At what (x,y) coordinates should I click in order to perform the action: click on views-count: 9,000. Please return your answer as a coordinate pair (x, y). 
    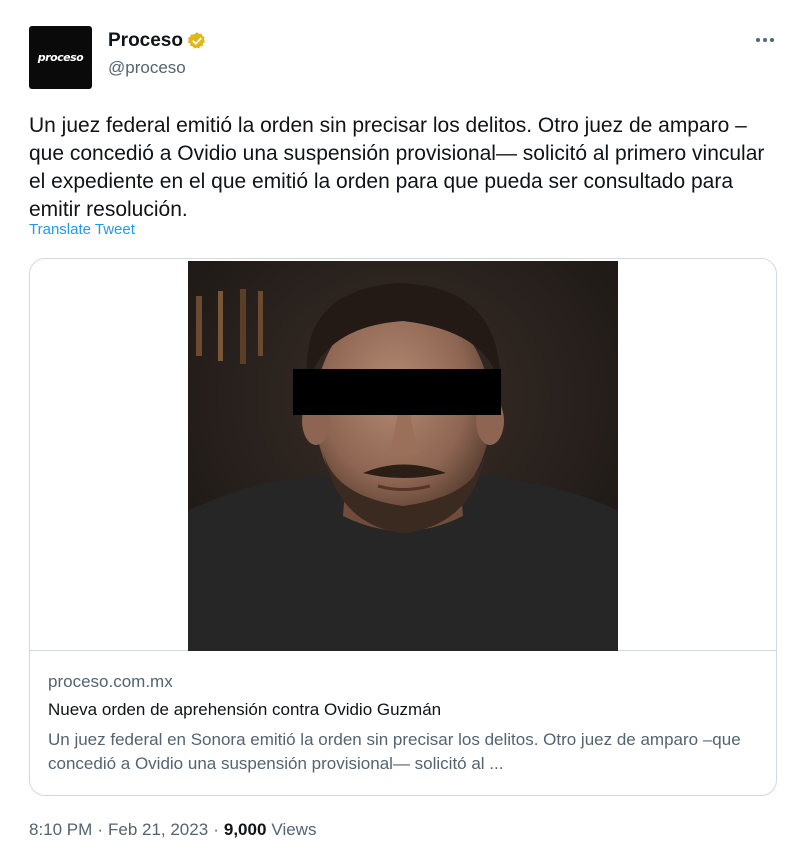
    Looking at the image, I should click on (245, 830).